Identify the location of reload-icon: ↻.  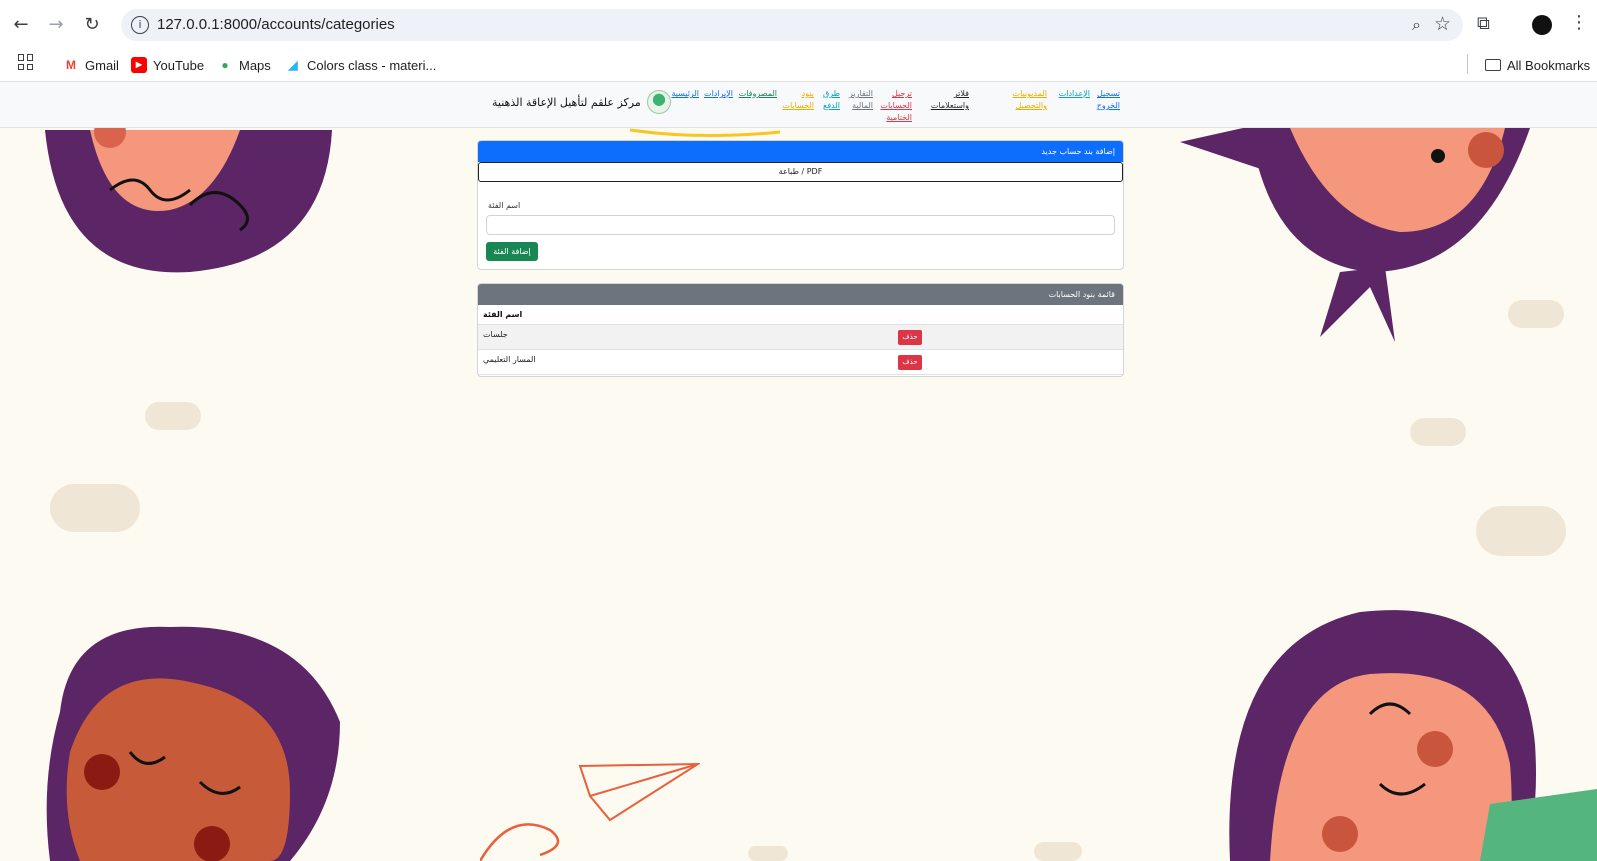
(92, 24).